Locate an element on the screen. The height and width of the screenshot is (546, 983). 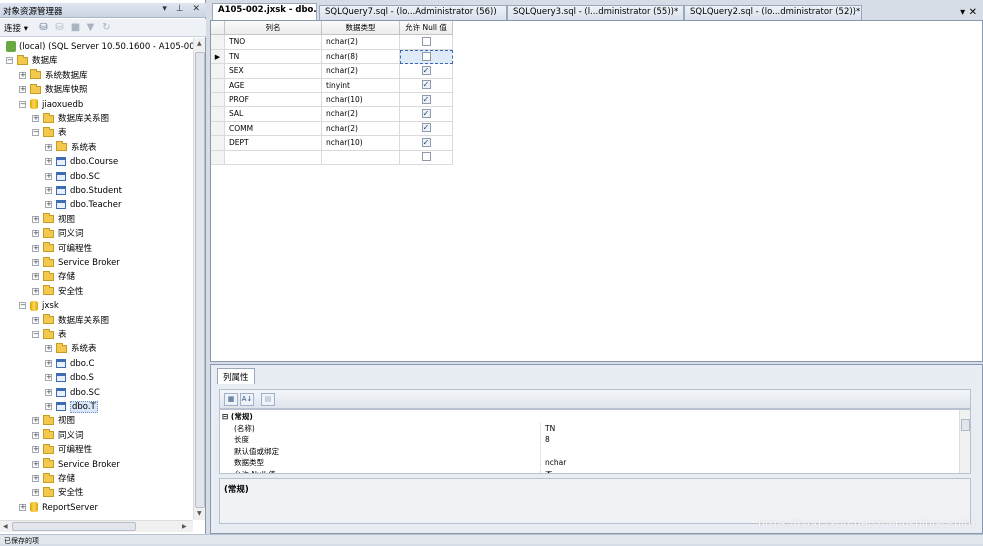
table-row: AGE tinyint ✓ is located at coordinates (332, 85).